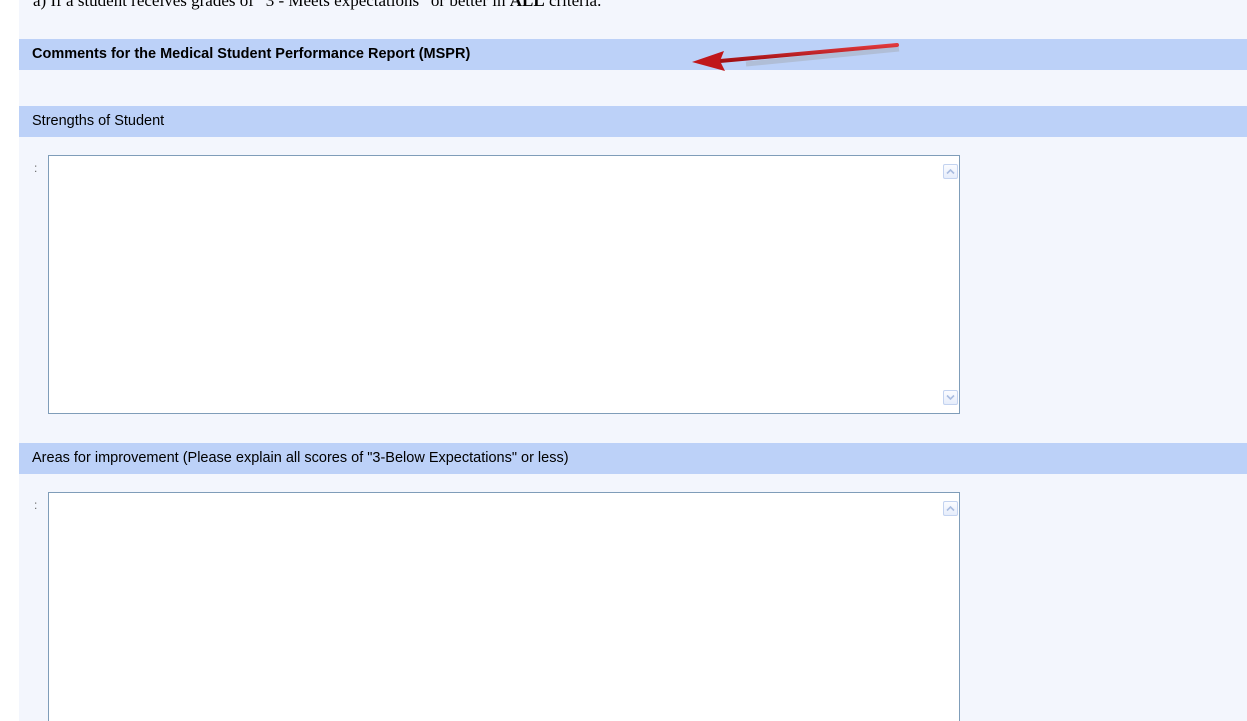 The image size is (1247, 721). I want to click on areas-scrollbar, so click(950, 607).